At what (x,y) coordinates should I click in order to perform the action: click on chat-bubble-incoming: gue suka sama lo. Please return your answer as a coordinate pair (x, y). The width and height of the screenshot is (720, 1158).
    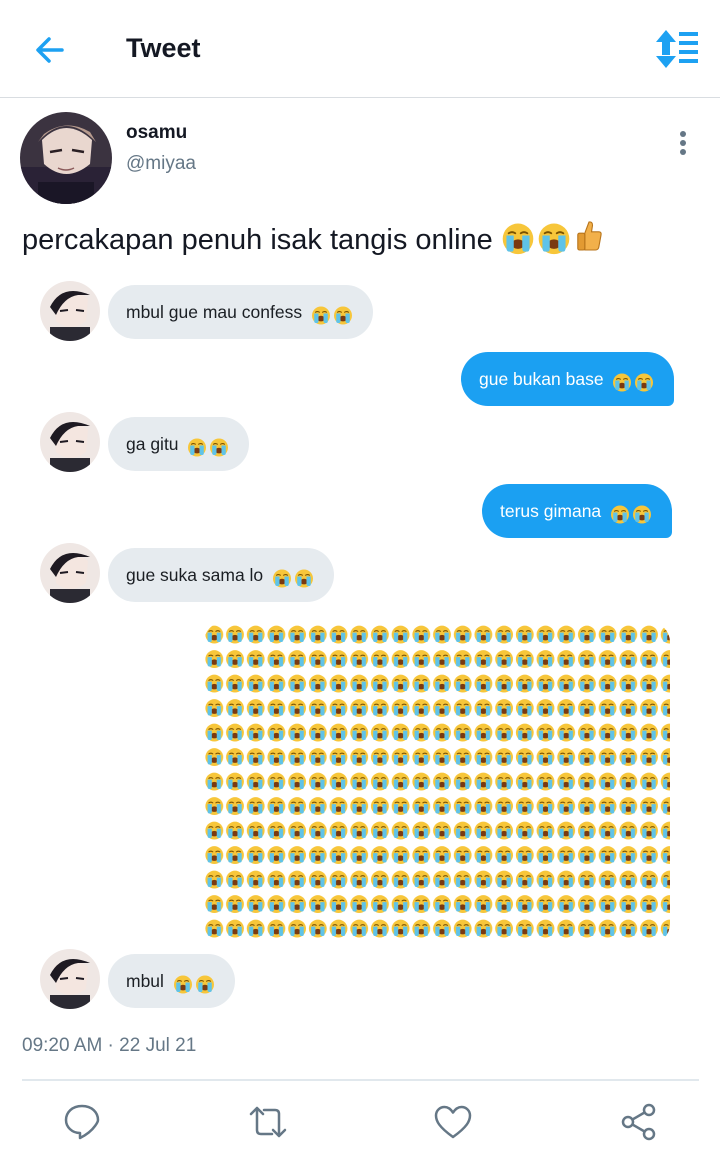
    Looking at the image, I should click on (221, 575).